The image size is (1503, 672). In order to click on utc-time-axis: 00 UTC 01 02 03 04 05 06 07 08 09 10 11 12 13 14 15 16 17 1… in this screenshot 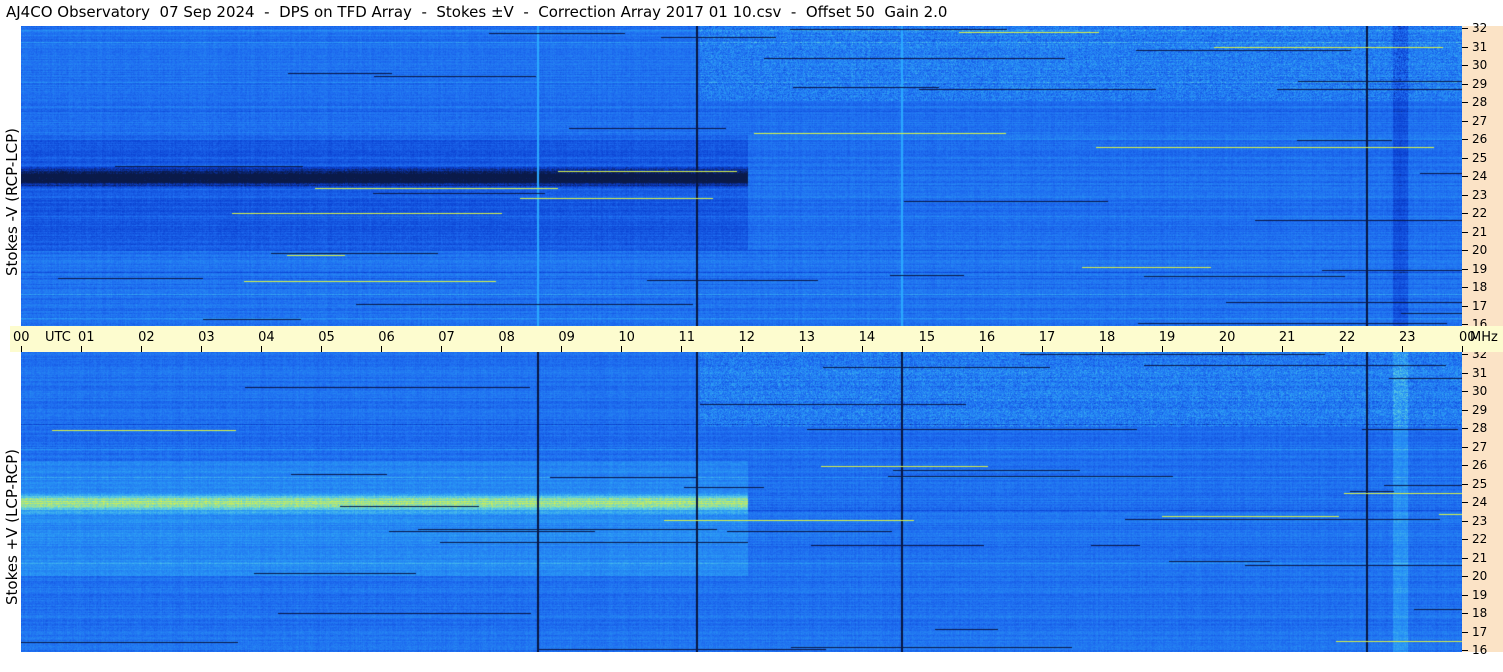, I will do `click(756, 339)`.